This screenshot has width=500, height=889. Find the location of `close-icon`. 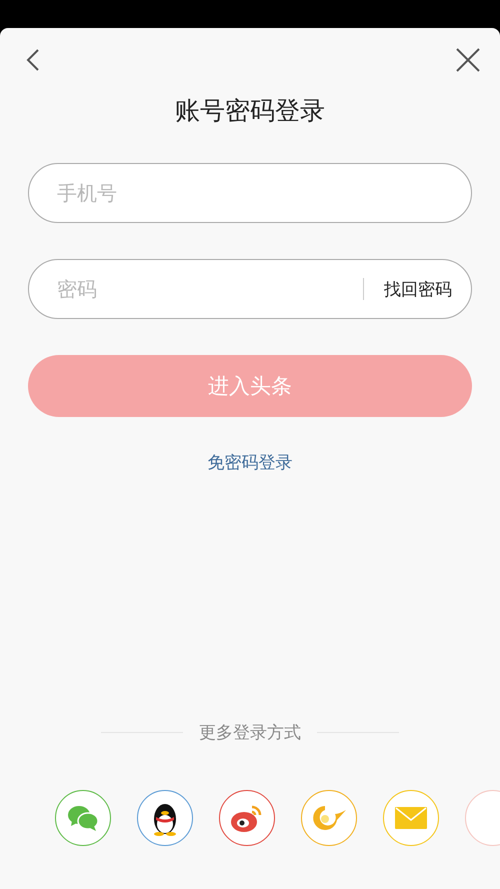

close-icon is located at coordinates (468, 60).